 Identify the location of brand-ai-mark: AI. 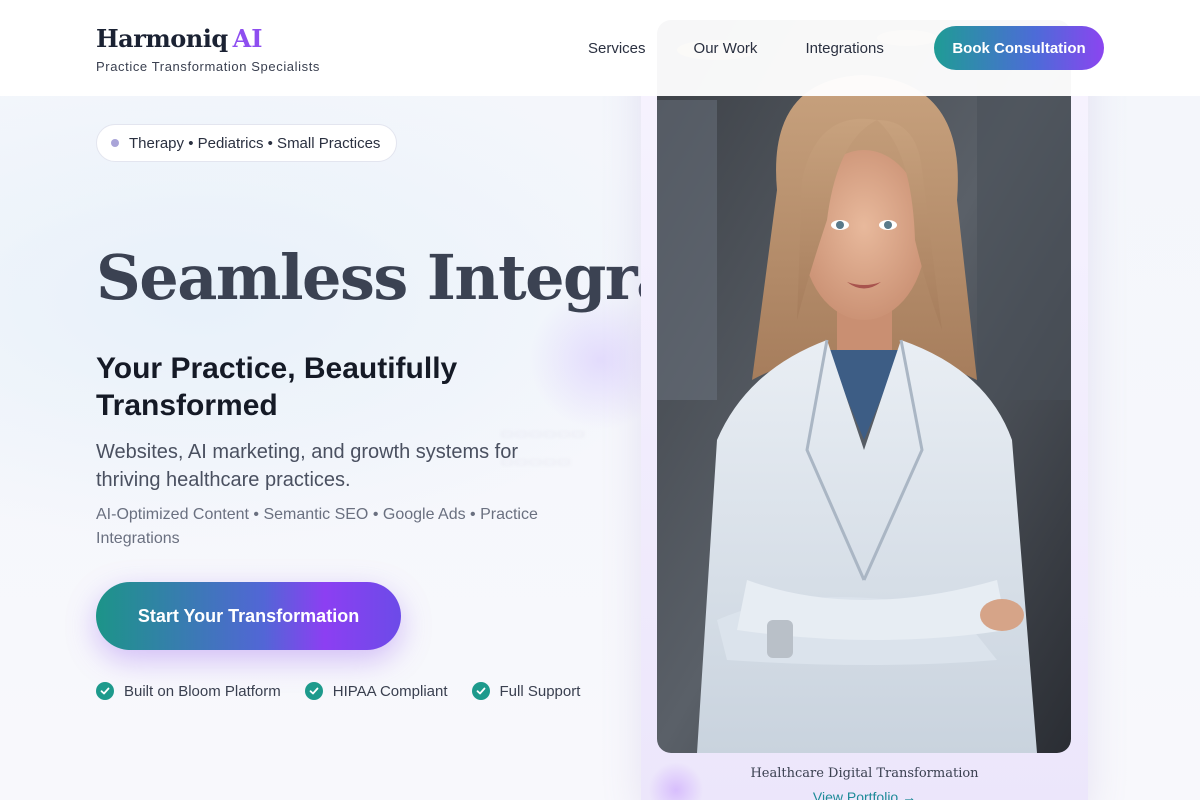
(247, 38).